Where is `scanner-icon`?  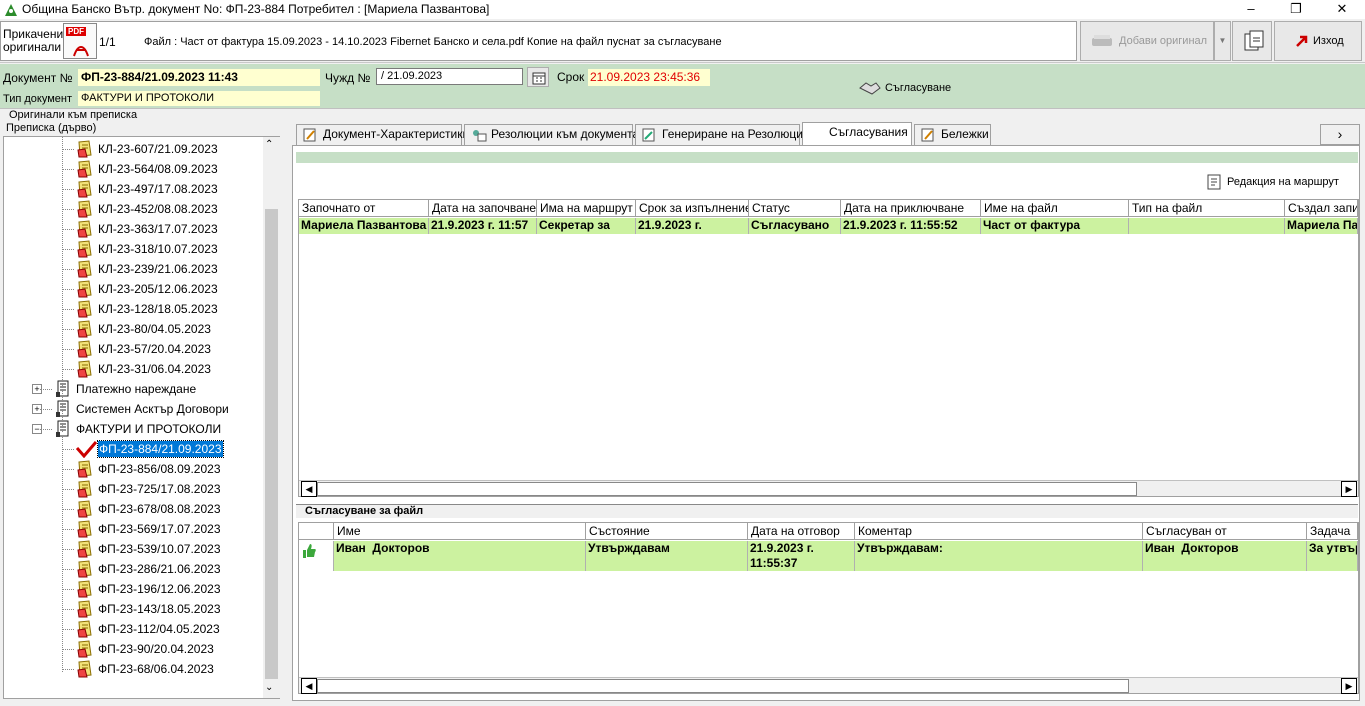
scanner-icon is located at coordinates (1102, 40).